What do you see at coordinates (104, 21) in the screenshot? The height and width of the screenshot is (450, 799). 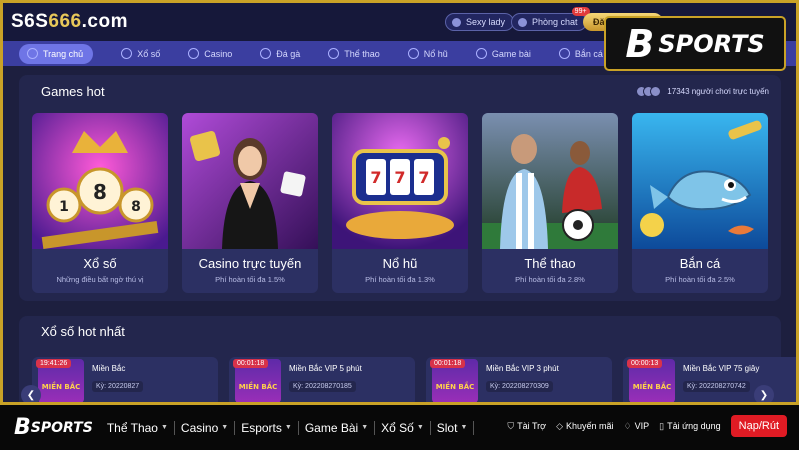 I see `logo-suffix: .com` at bounding box center [104, 21].